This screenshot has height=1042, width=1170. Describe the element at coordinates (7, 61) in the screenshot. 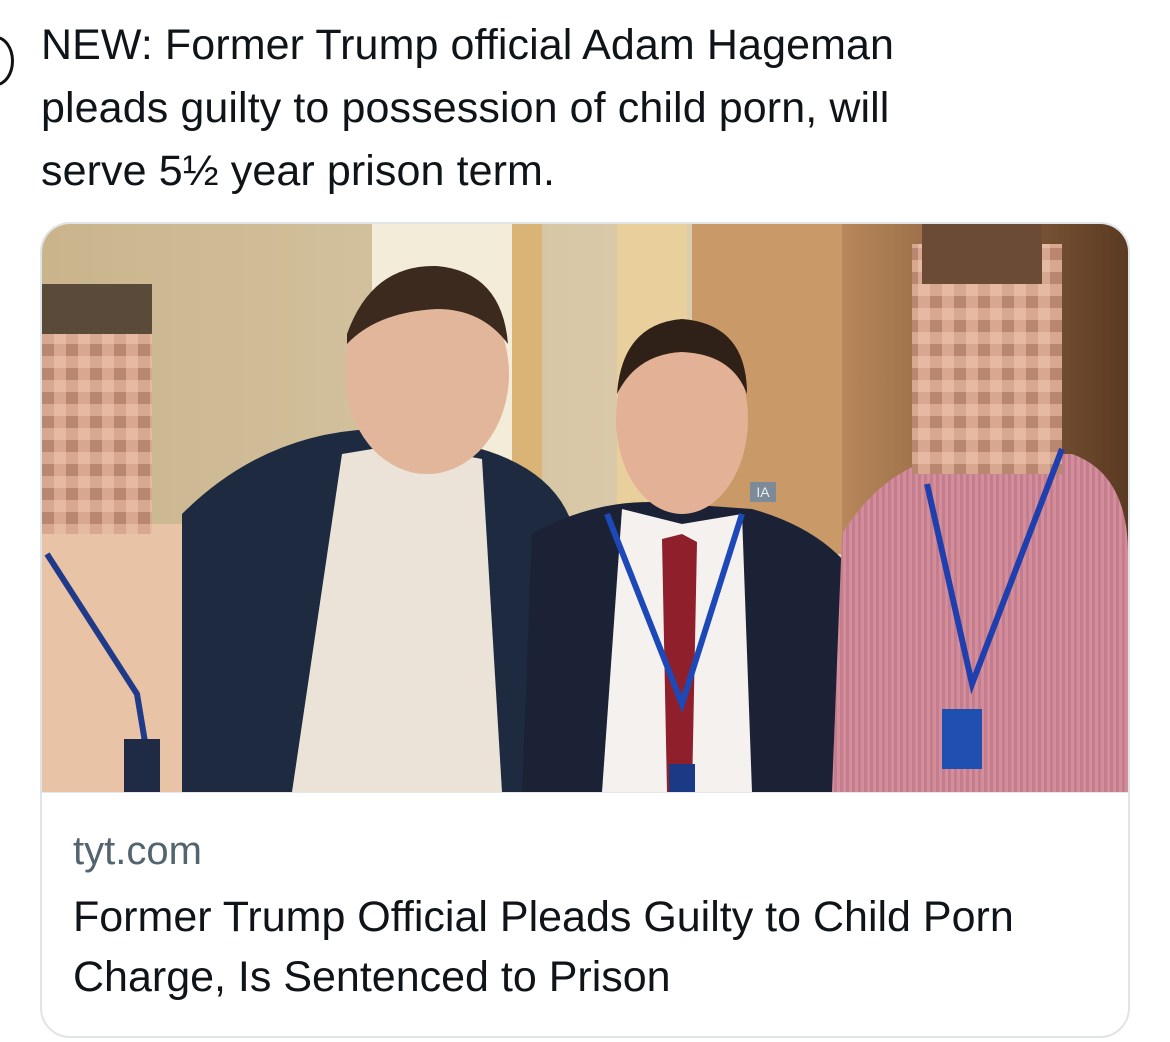

I see `author-avatar` at that location.